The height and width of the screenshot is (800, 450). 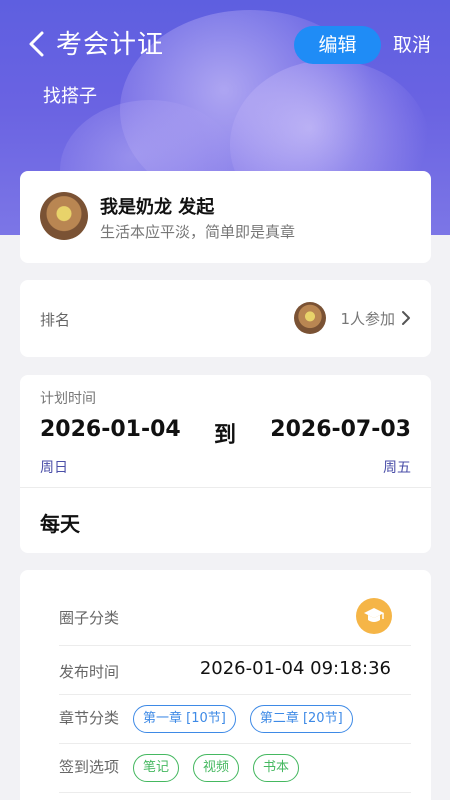 What do you see at coordinates (64, 216) in the screenshot?
I see `avatar` at bounding box center [64, 216].